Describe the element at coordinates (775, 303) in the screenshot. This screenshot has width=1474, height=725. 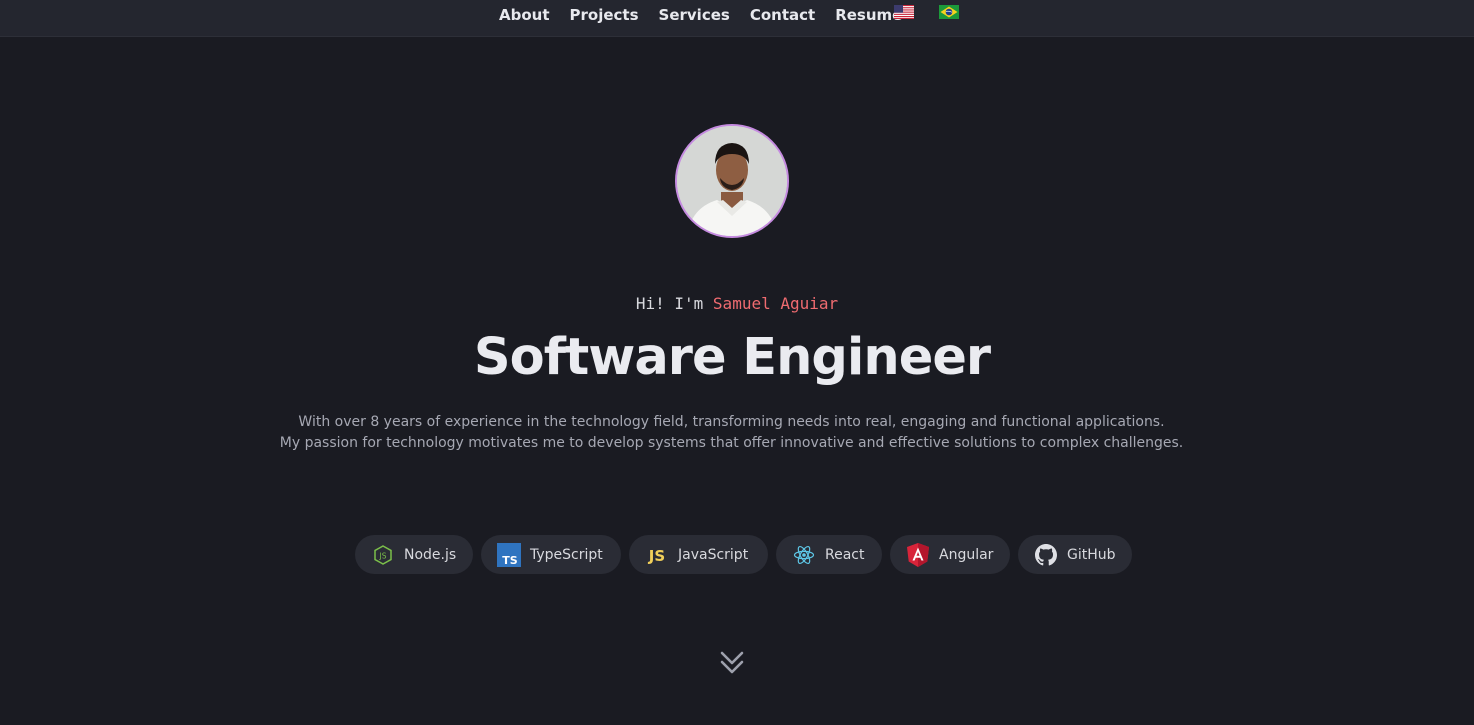
I see `hero-name: Samuel Aguiar` at that location.